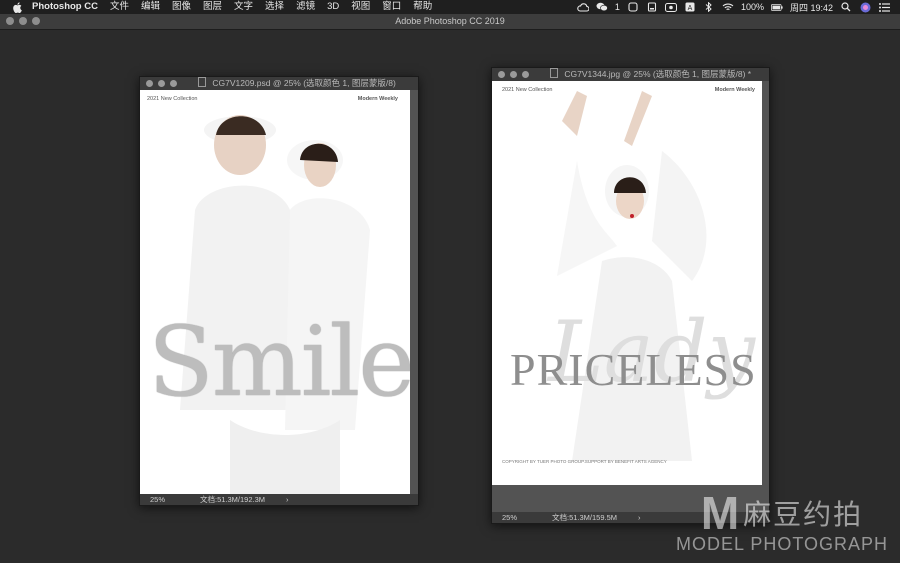  What do you see at coordinates (422, 7) in the screenshot?
I see `menu-help: 帮助` at bounding box center [422, 7].